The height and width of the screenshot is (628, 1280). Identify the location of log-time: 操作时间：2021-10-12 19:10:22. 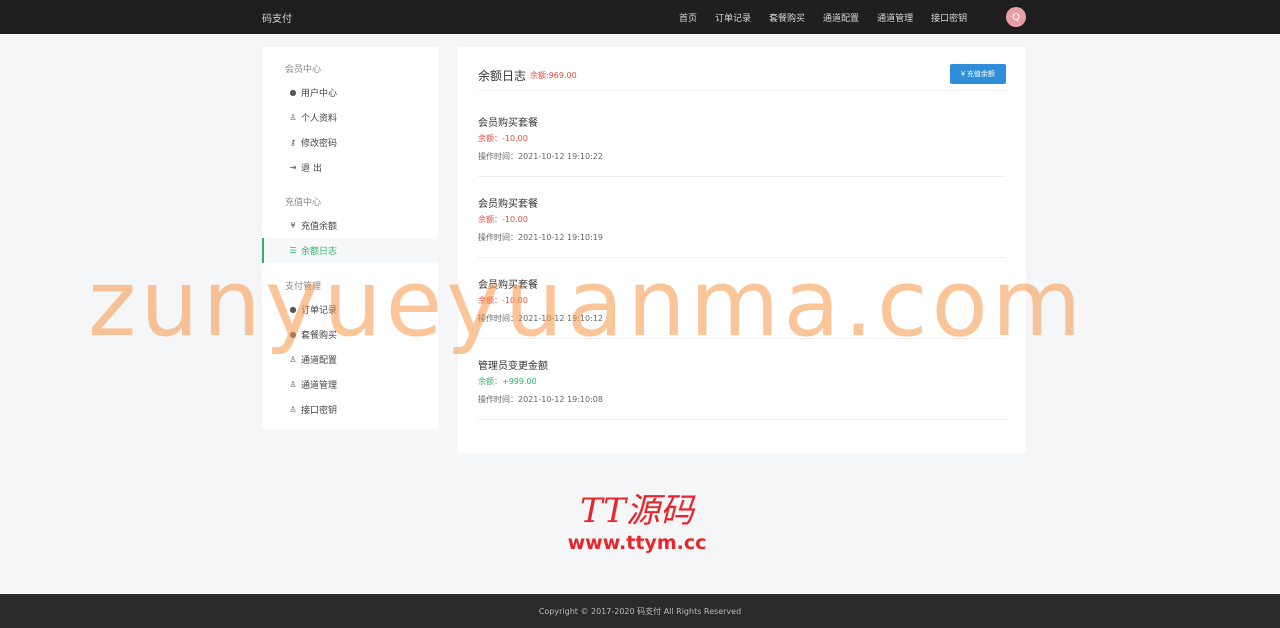
(540, 156).